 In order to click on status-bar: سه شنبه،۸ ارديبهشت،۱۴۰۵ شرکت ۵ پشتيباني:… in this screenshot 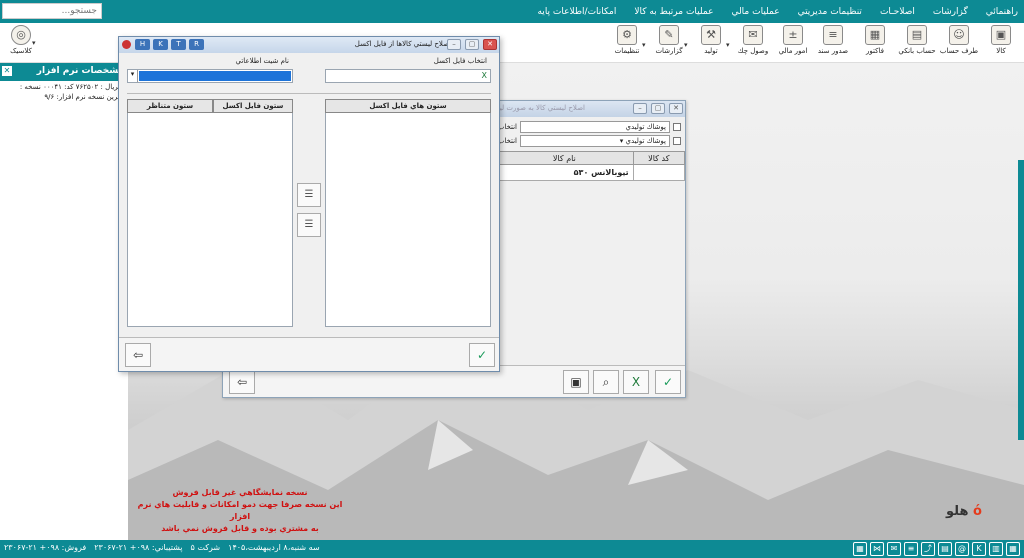, I will do `click(512, 549)`.